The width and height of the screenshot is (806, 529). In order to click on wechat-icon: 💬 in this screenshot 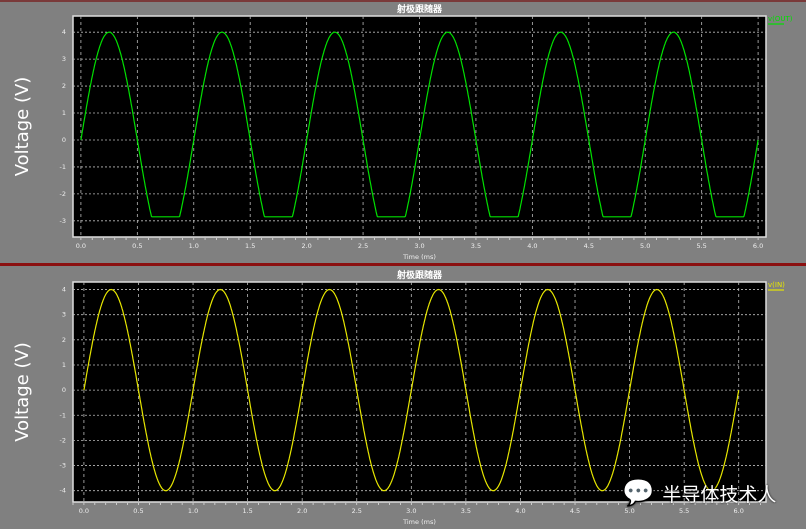, I will do `click(638, 493)`.